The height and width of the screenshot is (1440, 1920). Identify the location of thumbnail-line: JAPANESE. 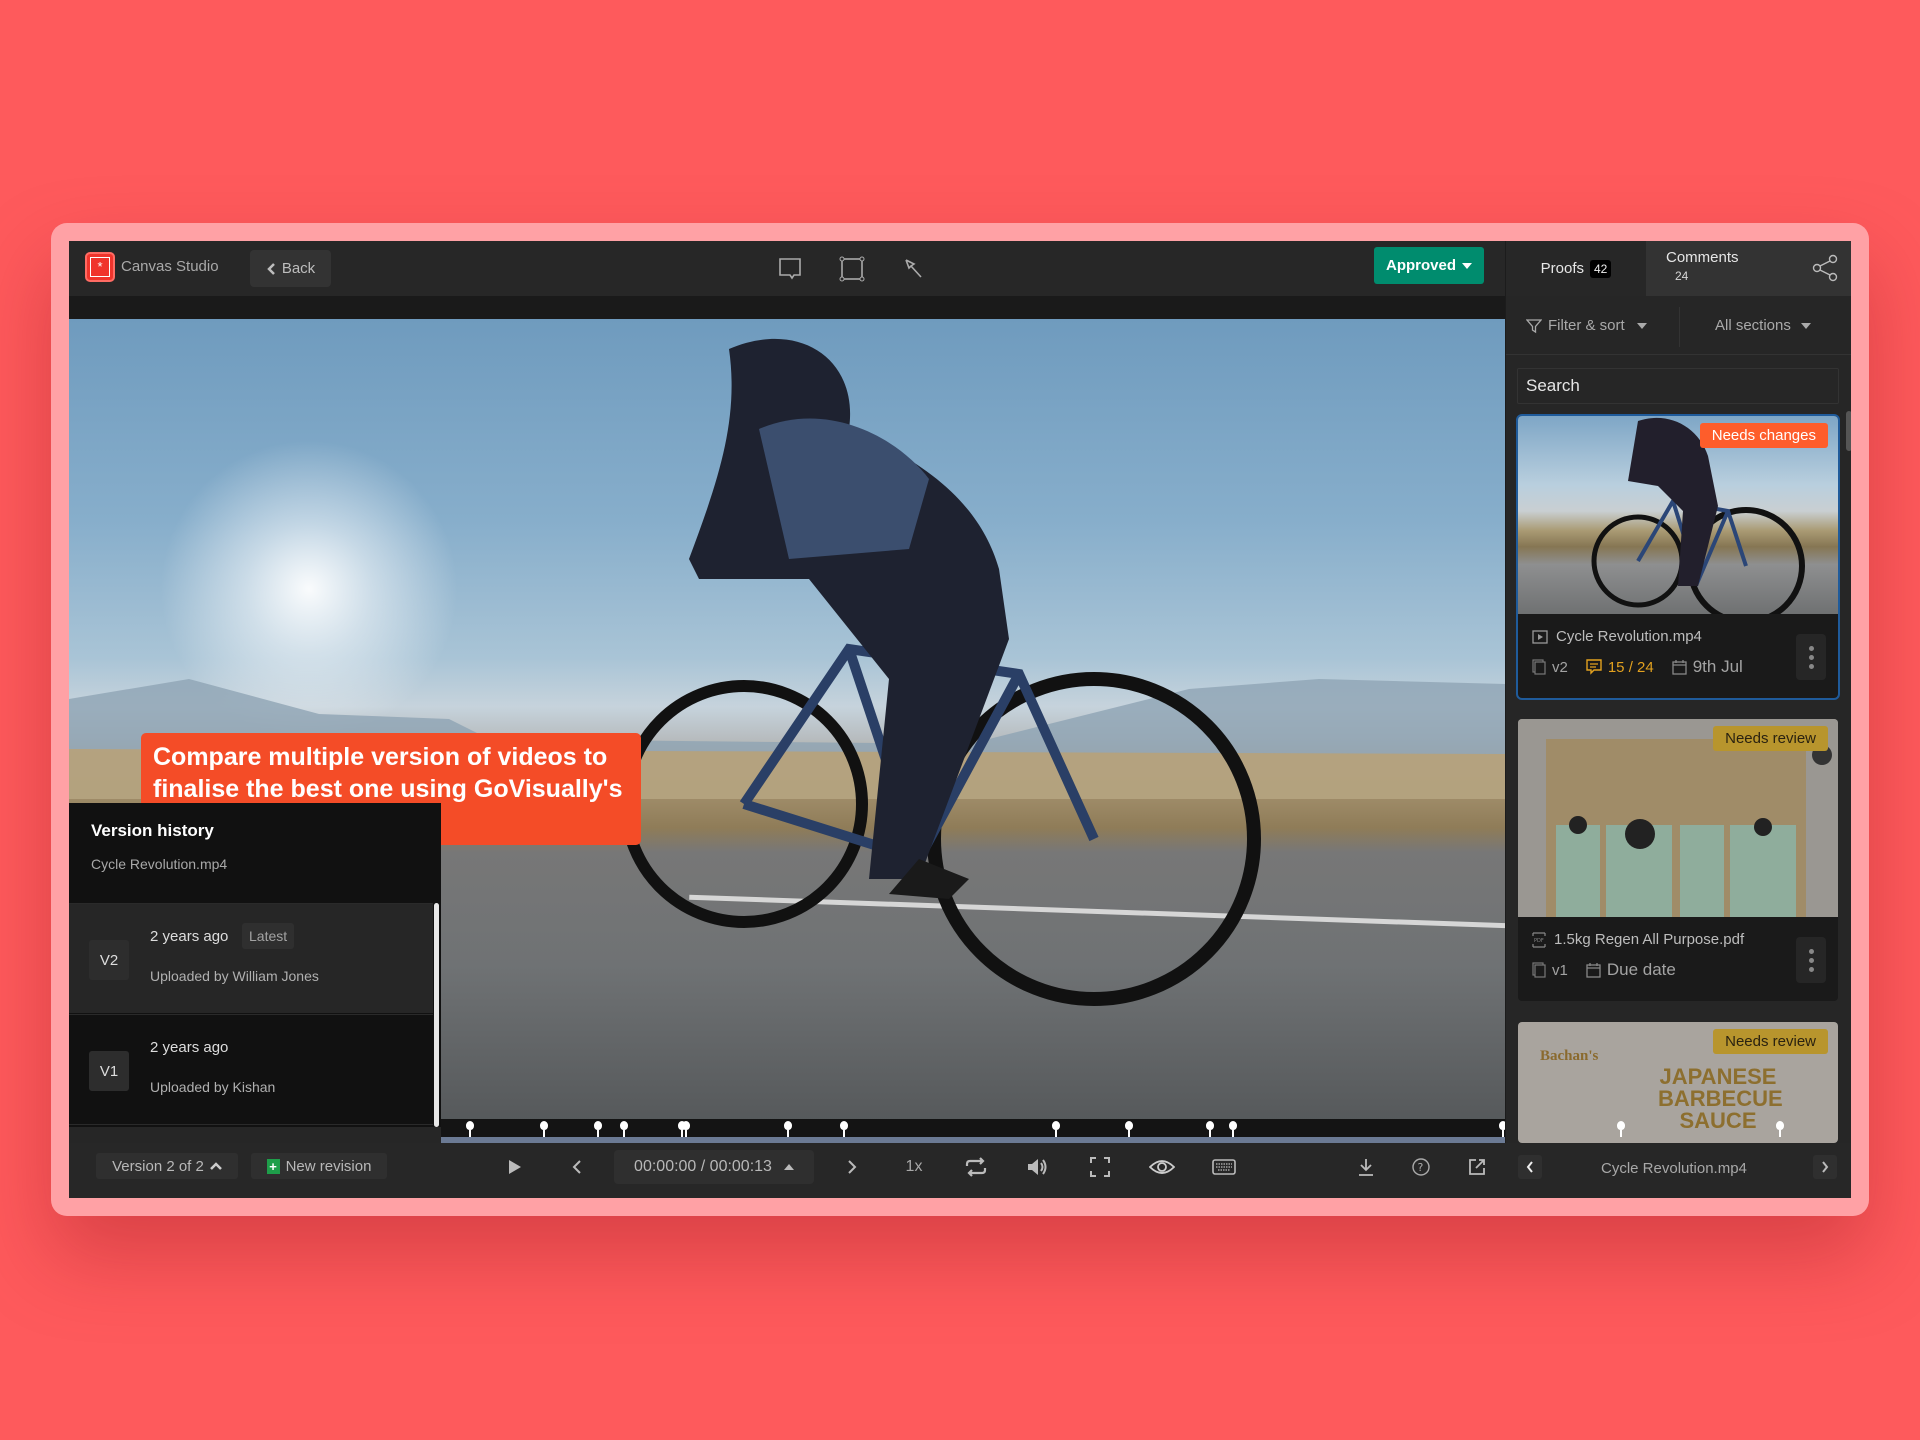
(1718, 1076).